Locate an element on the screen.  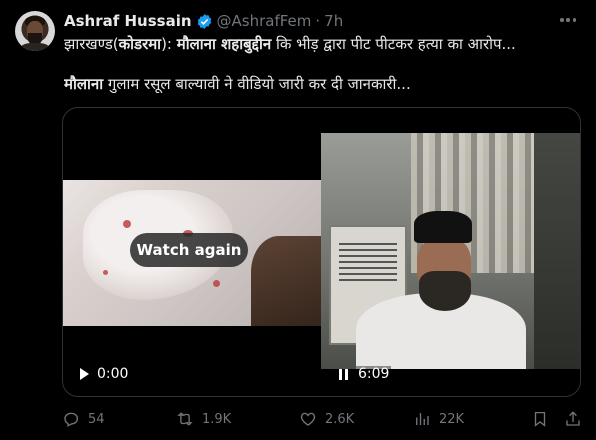
share-icon is located at coordinates (573, 418).